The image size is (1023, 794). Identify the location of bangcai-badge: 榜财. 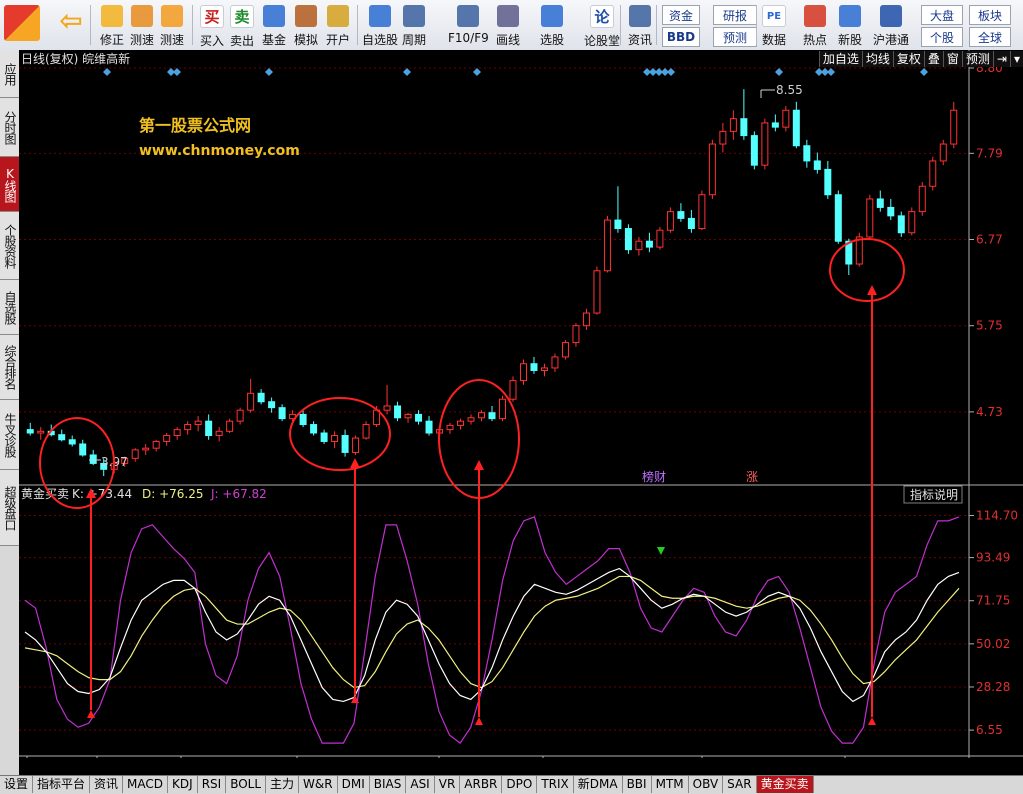
(654, 476).